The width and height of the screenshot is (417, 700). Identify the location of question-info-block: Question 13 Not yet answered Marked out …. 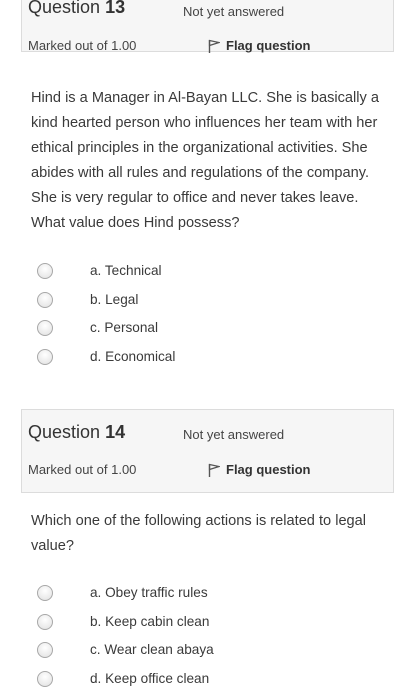
(207, 26).